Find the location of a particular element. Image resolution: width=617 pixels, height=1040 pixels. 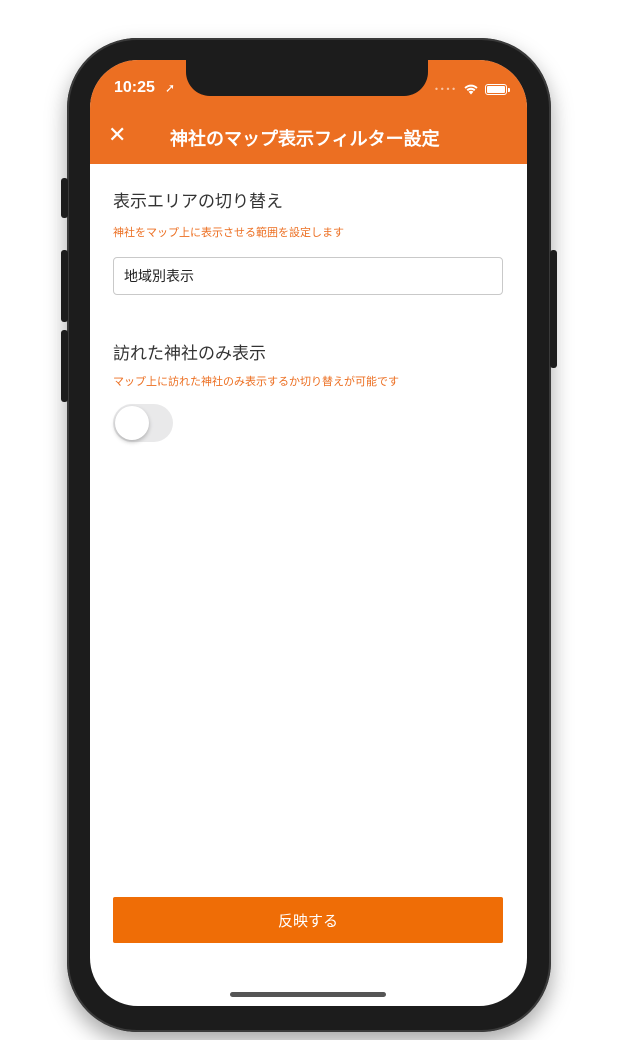

power-button is located at coordinates (553, 309).